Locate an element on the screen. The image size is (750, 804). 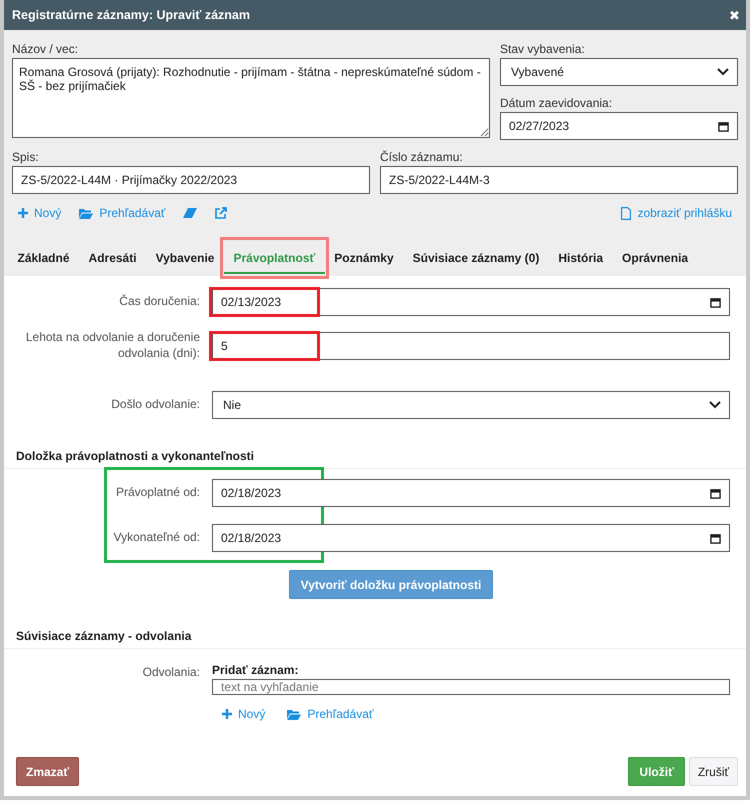
window-title: Registratúrne záznamy: Upraviť záznam is located at coordinates (132, 15).